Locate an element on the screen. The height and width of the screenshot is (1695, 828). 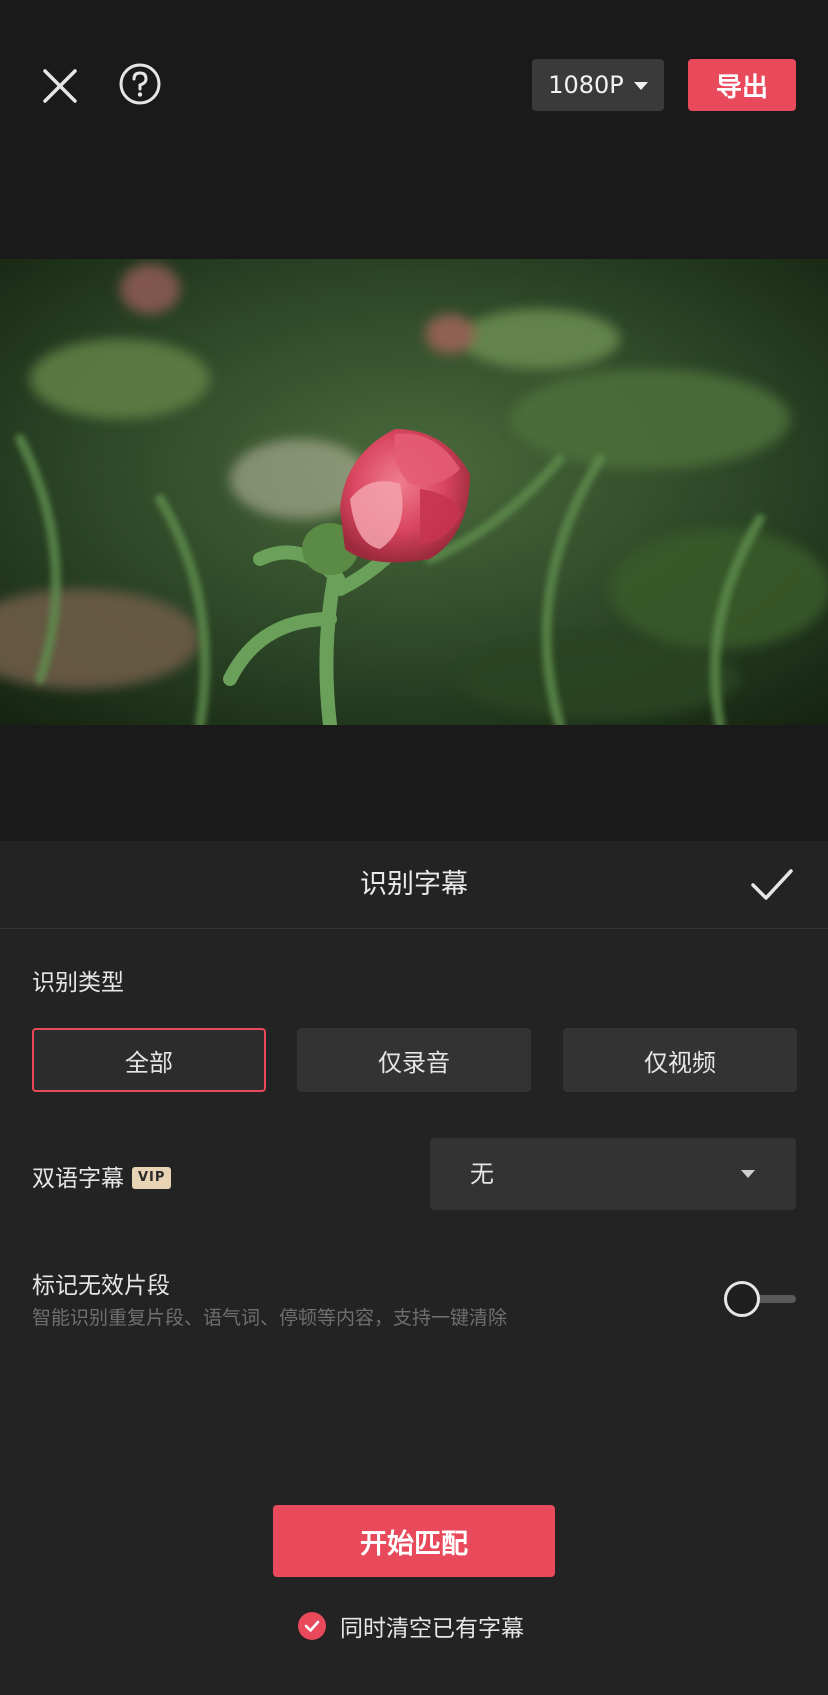
checkmark-icon is located at coordinates (772, 884).